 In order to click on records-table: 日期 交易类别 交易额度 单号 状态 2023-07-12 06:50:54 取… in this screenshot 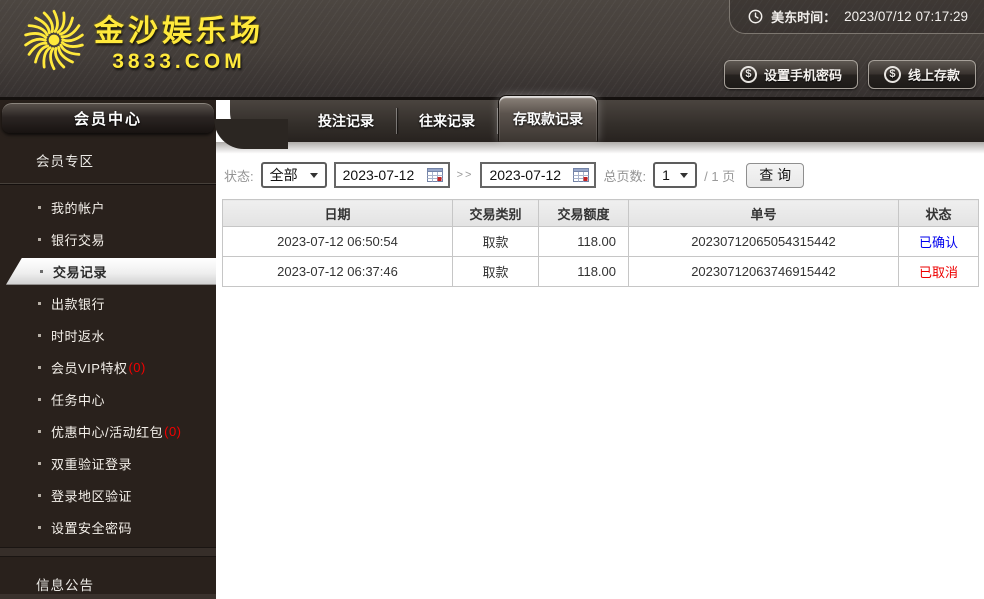, I will do `click(600, 243)`.